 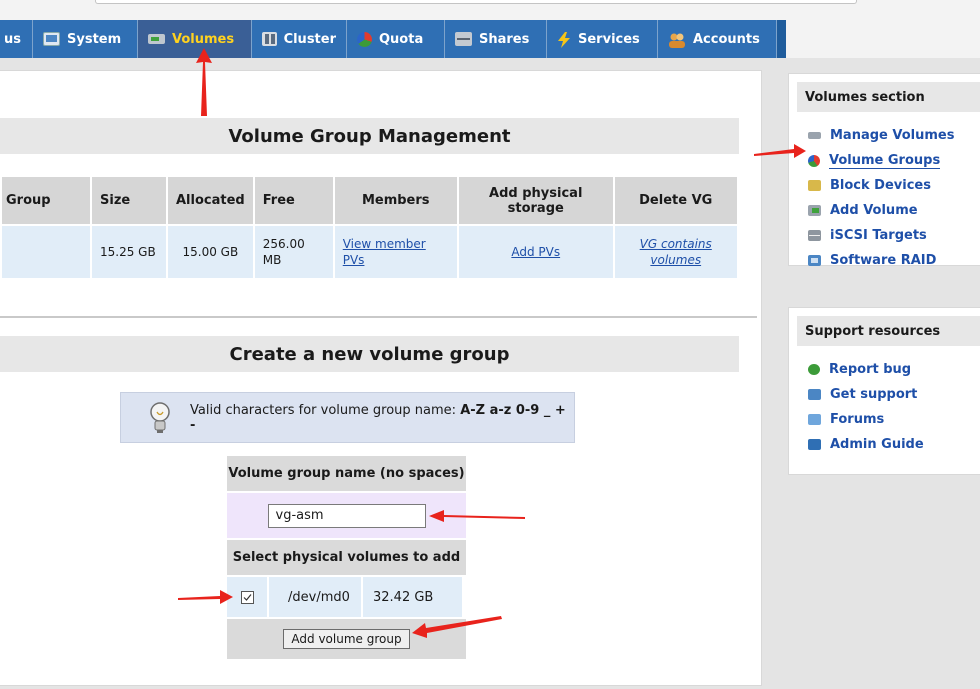 I want to click on col-allocated: Allocated, so click(x=210, y=200).